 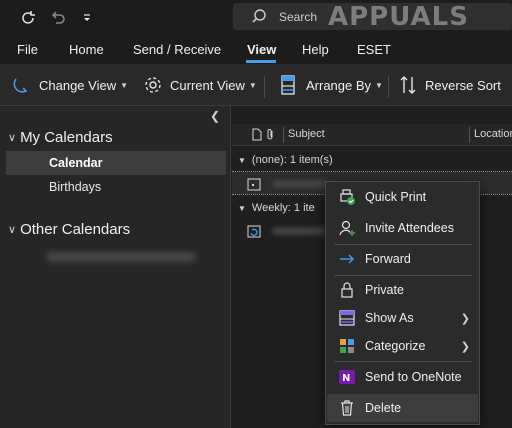 I want to click on trash-icon, so click(x=347, y=408).